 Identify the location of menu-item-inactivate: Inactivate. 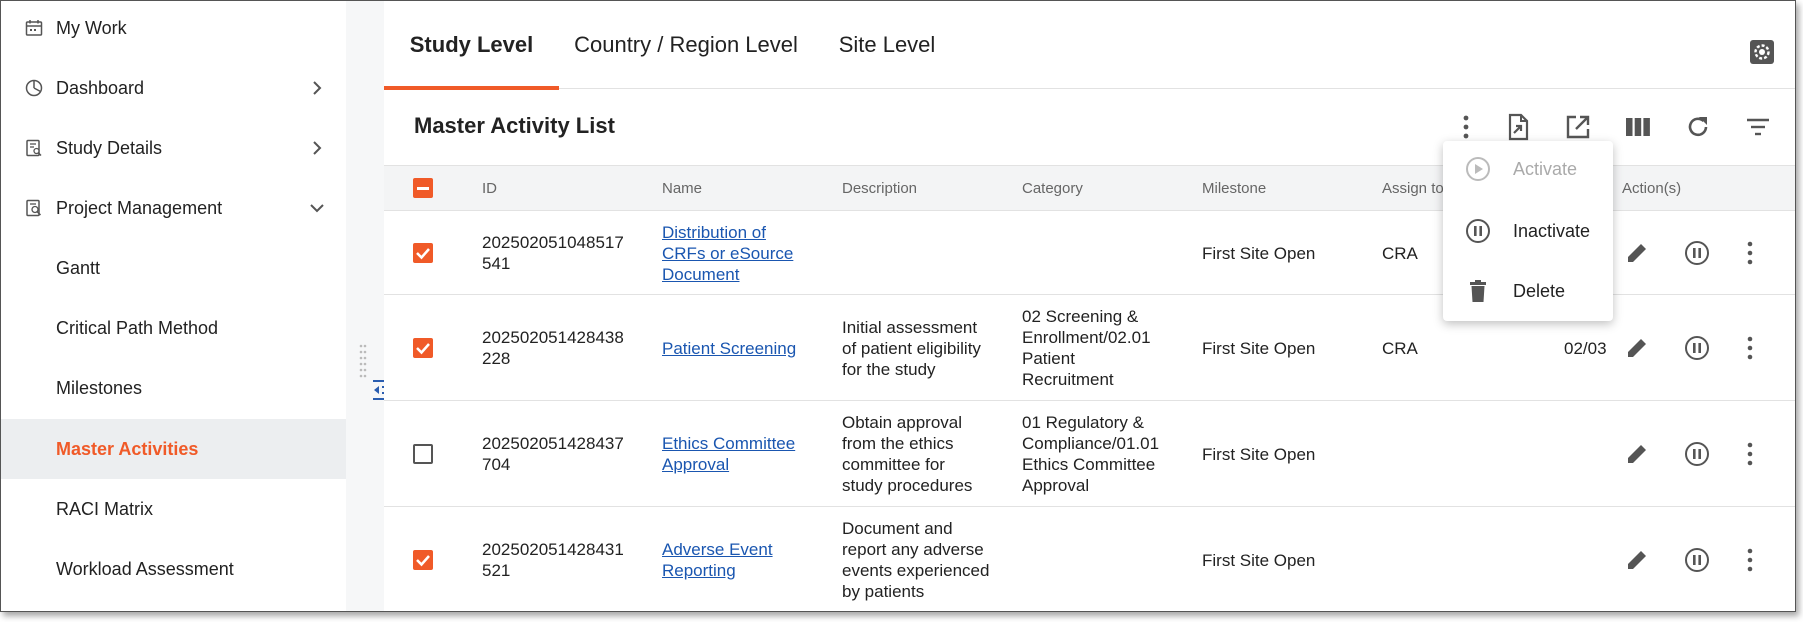
(1528, 231).